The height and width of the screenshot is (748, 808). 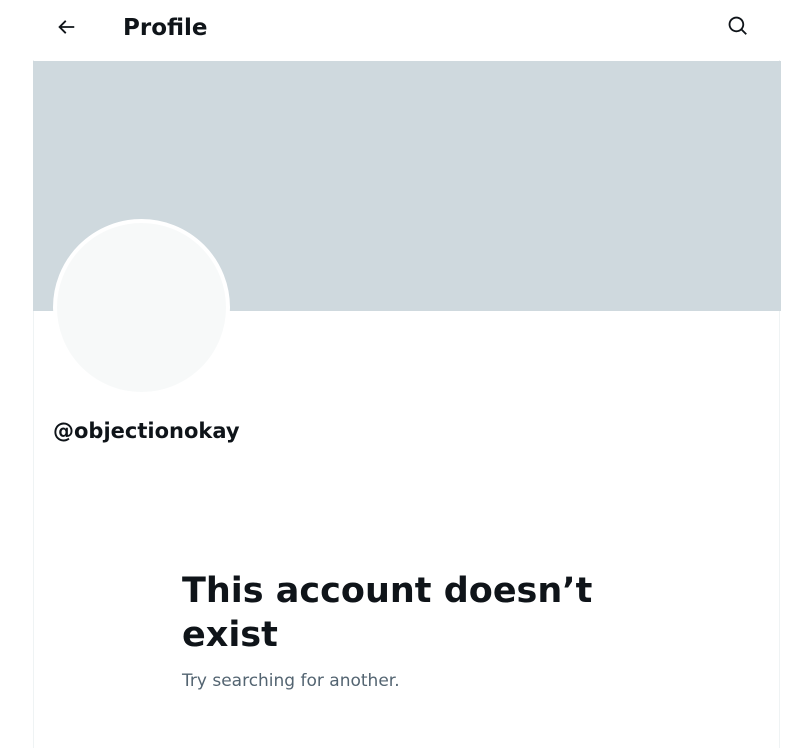 I want to click on search-button, so click(x=738, y=28).